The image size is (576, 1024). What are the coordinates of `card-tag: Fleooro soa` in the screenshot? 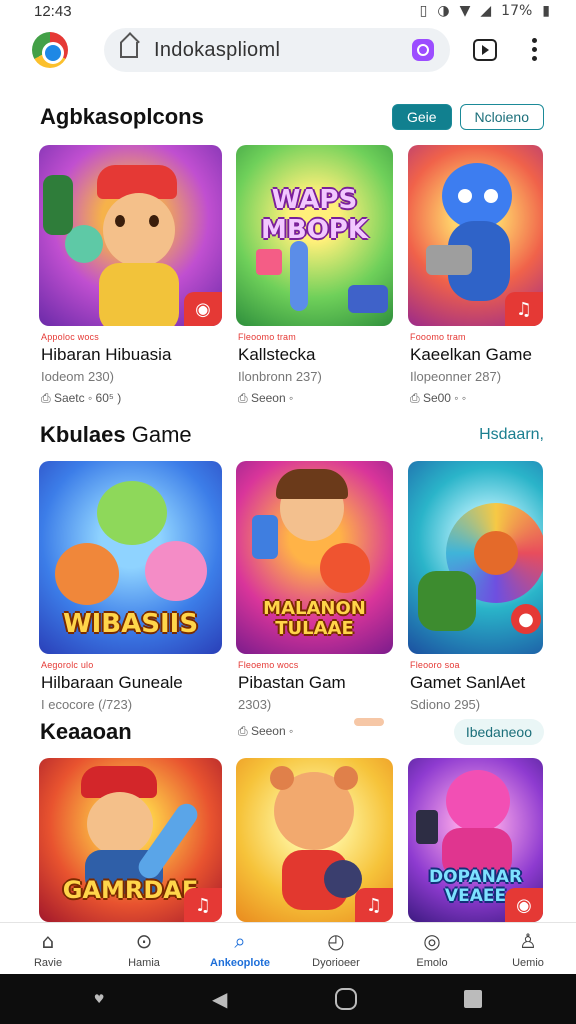 It's located at (435, 665).